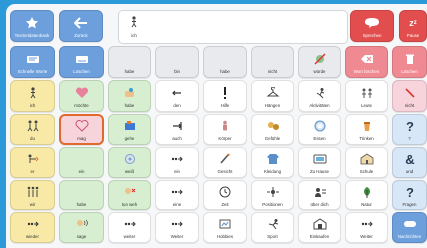  Describe the element at coordinates (272, 204) in the screenshot. I see `symbol-label: Positionen` at that location.